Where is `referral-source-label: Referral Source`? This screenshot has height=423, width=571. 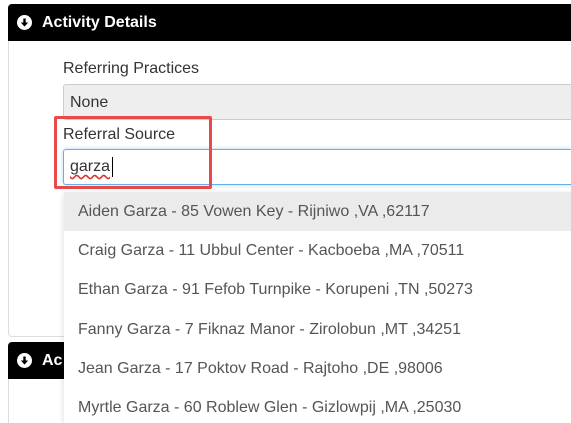 referral-source-label: Referral Source is located at coordinates (119, 134).